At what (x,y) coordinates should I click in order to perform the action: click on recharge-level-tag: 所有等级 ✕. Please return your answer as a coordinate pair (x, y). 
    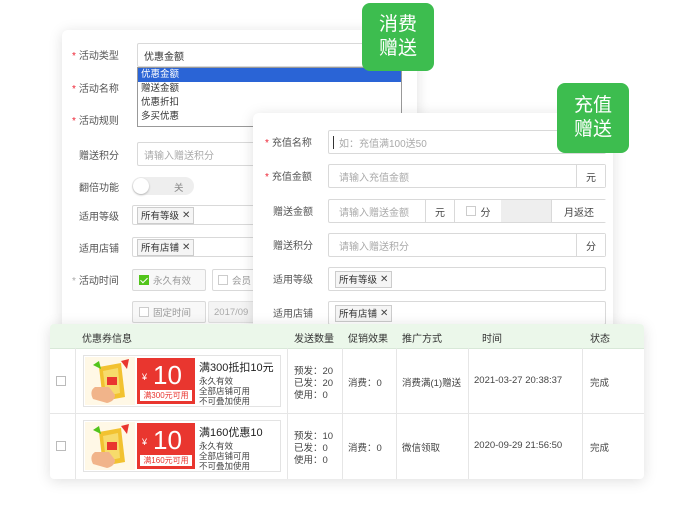
    Looking at the image, I should click on (364, 279).